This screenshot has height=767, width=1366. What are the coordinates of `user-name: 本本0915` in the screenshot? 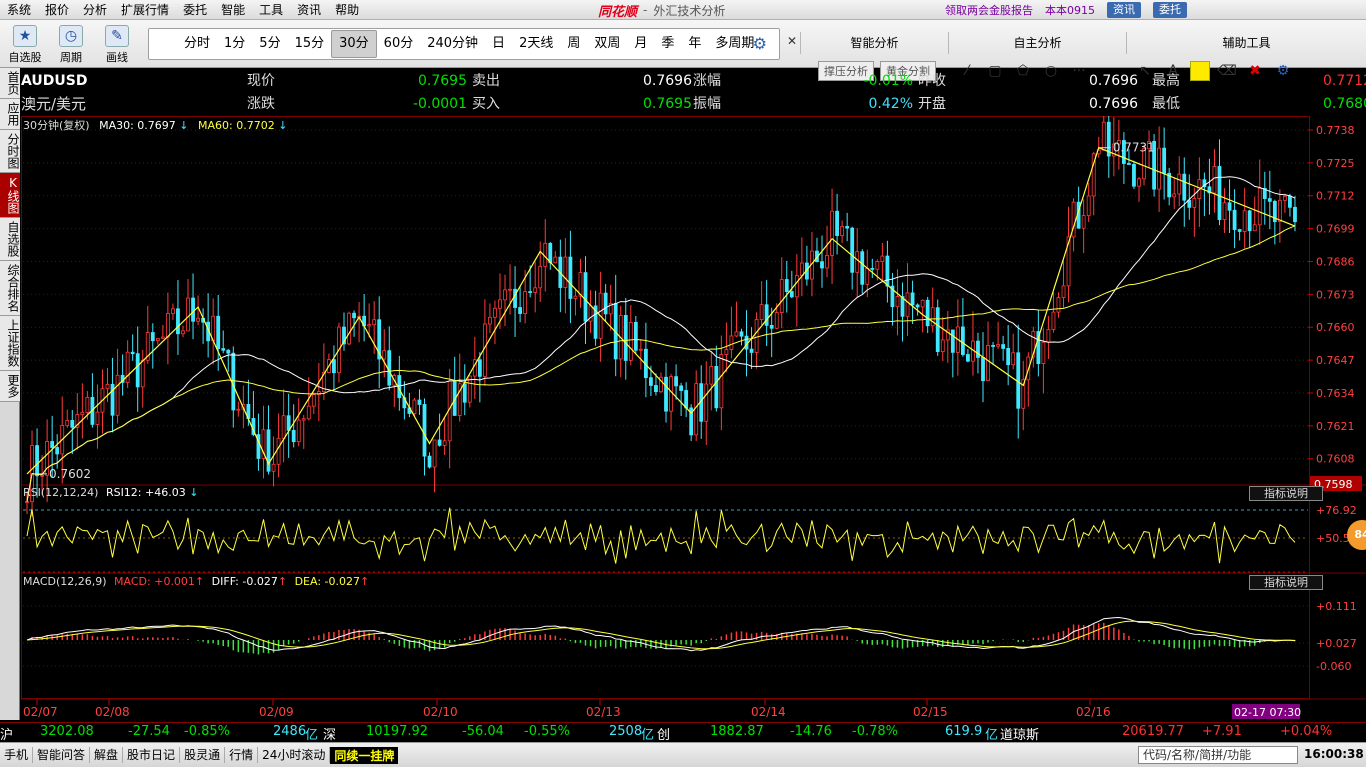 It's located at (1070, 10).